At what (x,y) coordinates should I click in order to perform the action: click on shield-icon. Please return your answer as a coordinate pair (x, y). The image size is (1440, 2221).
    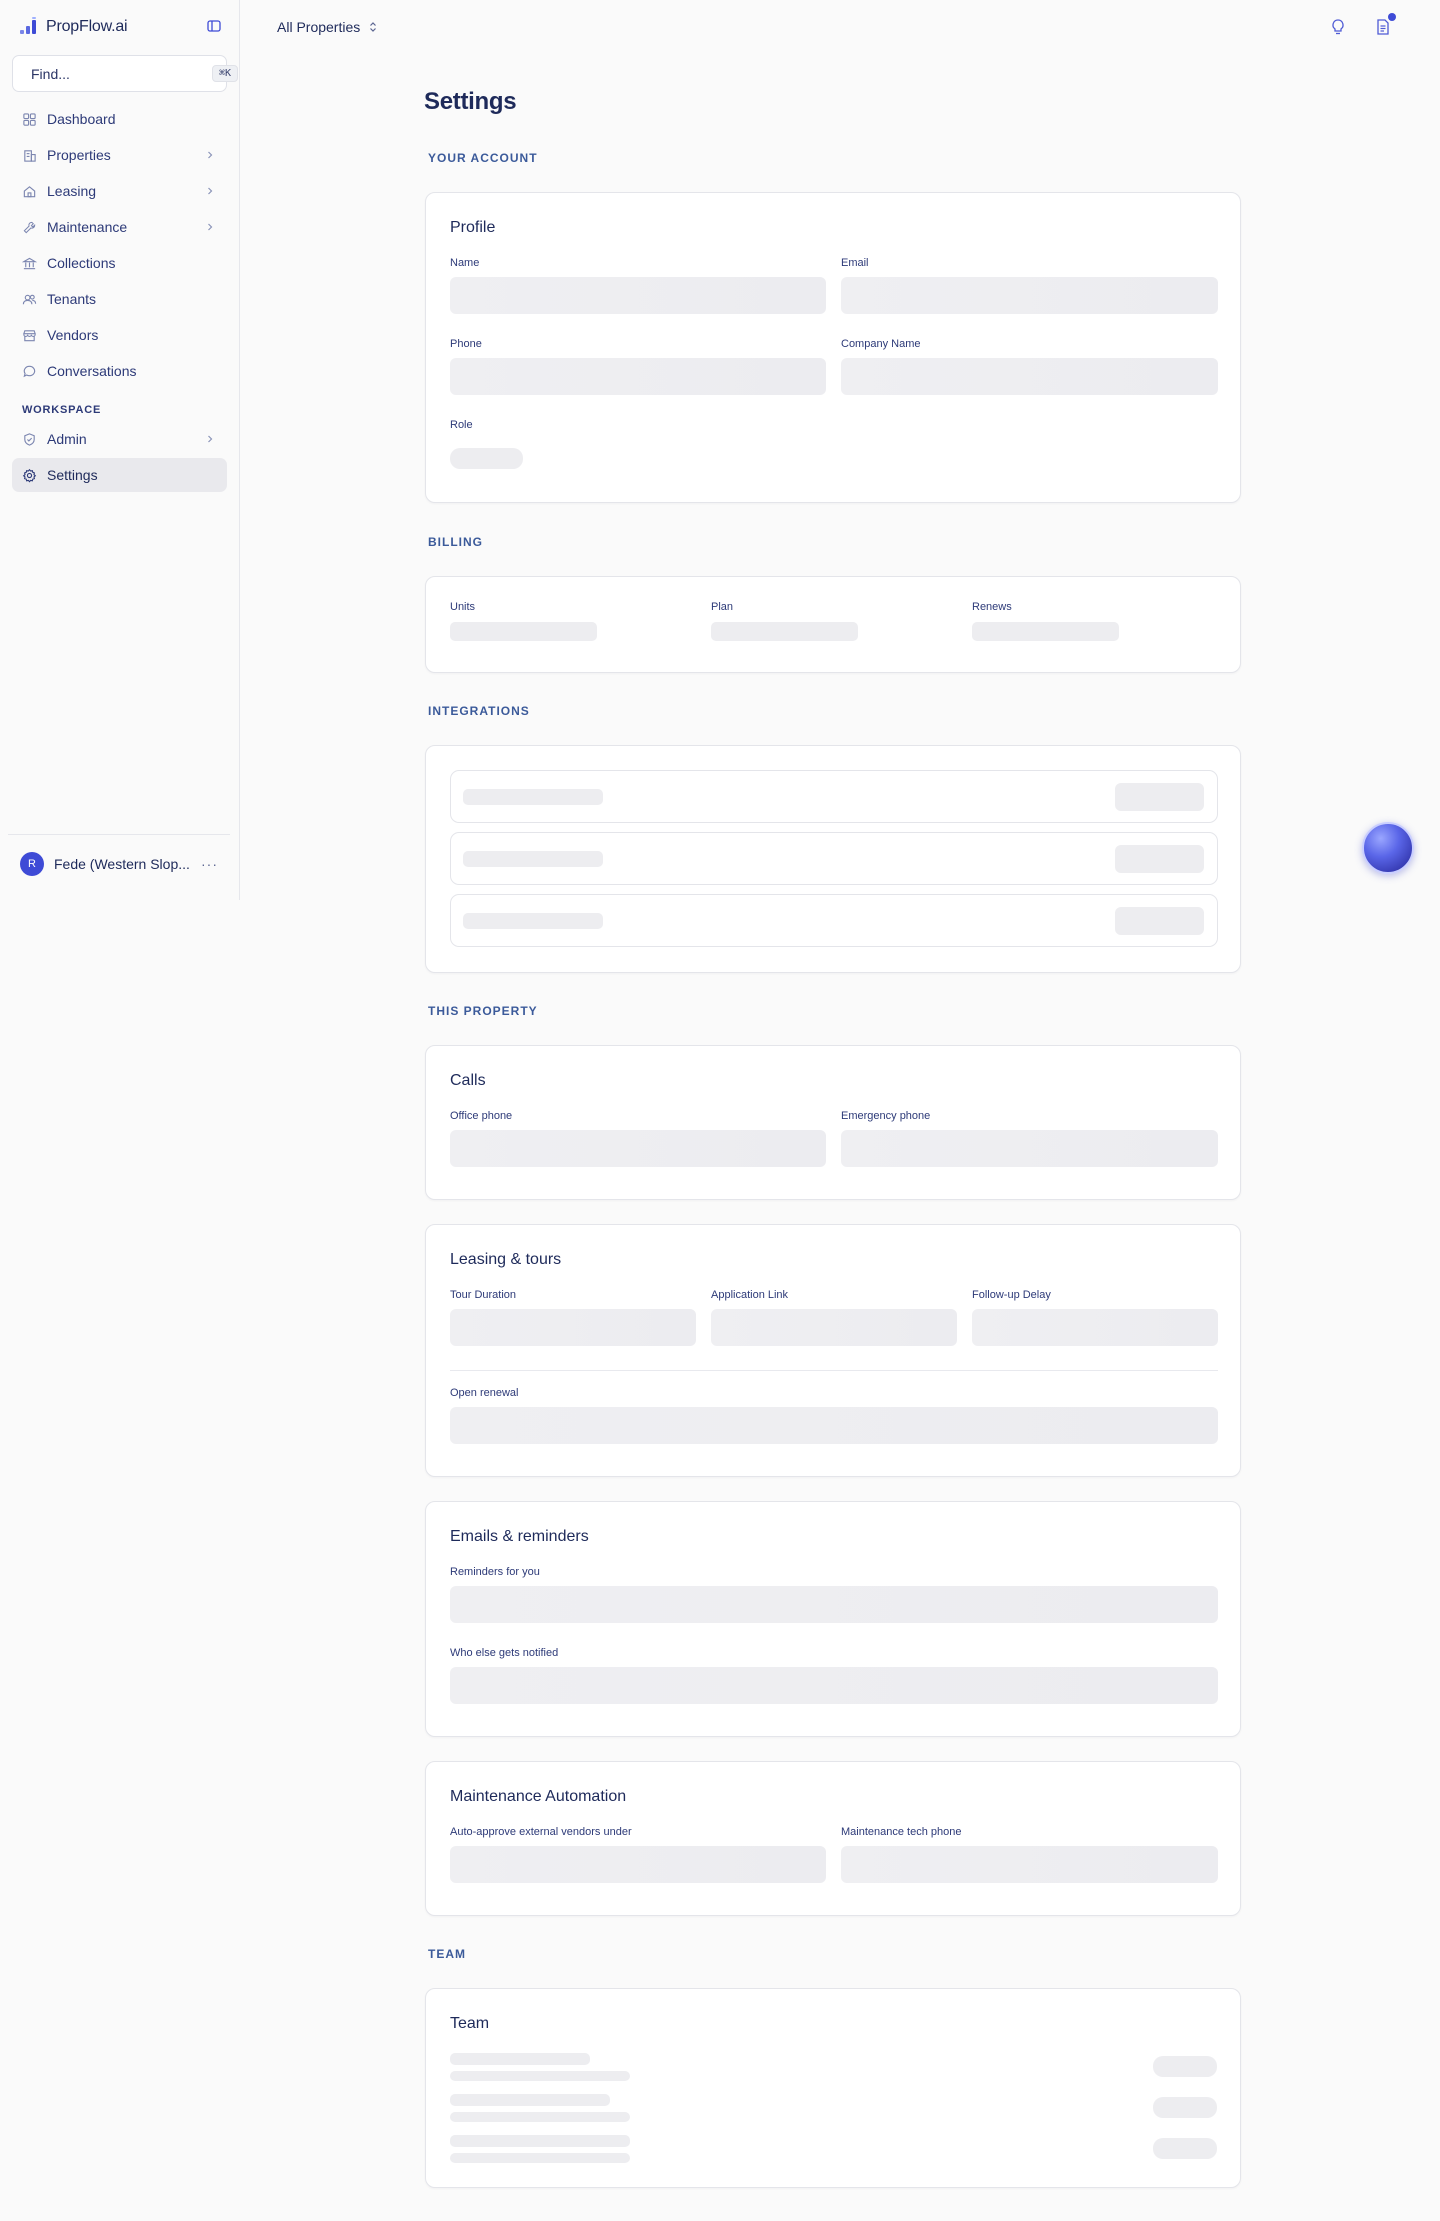
    Looking at the image, I should click on (29, 439).